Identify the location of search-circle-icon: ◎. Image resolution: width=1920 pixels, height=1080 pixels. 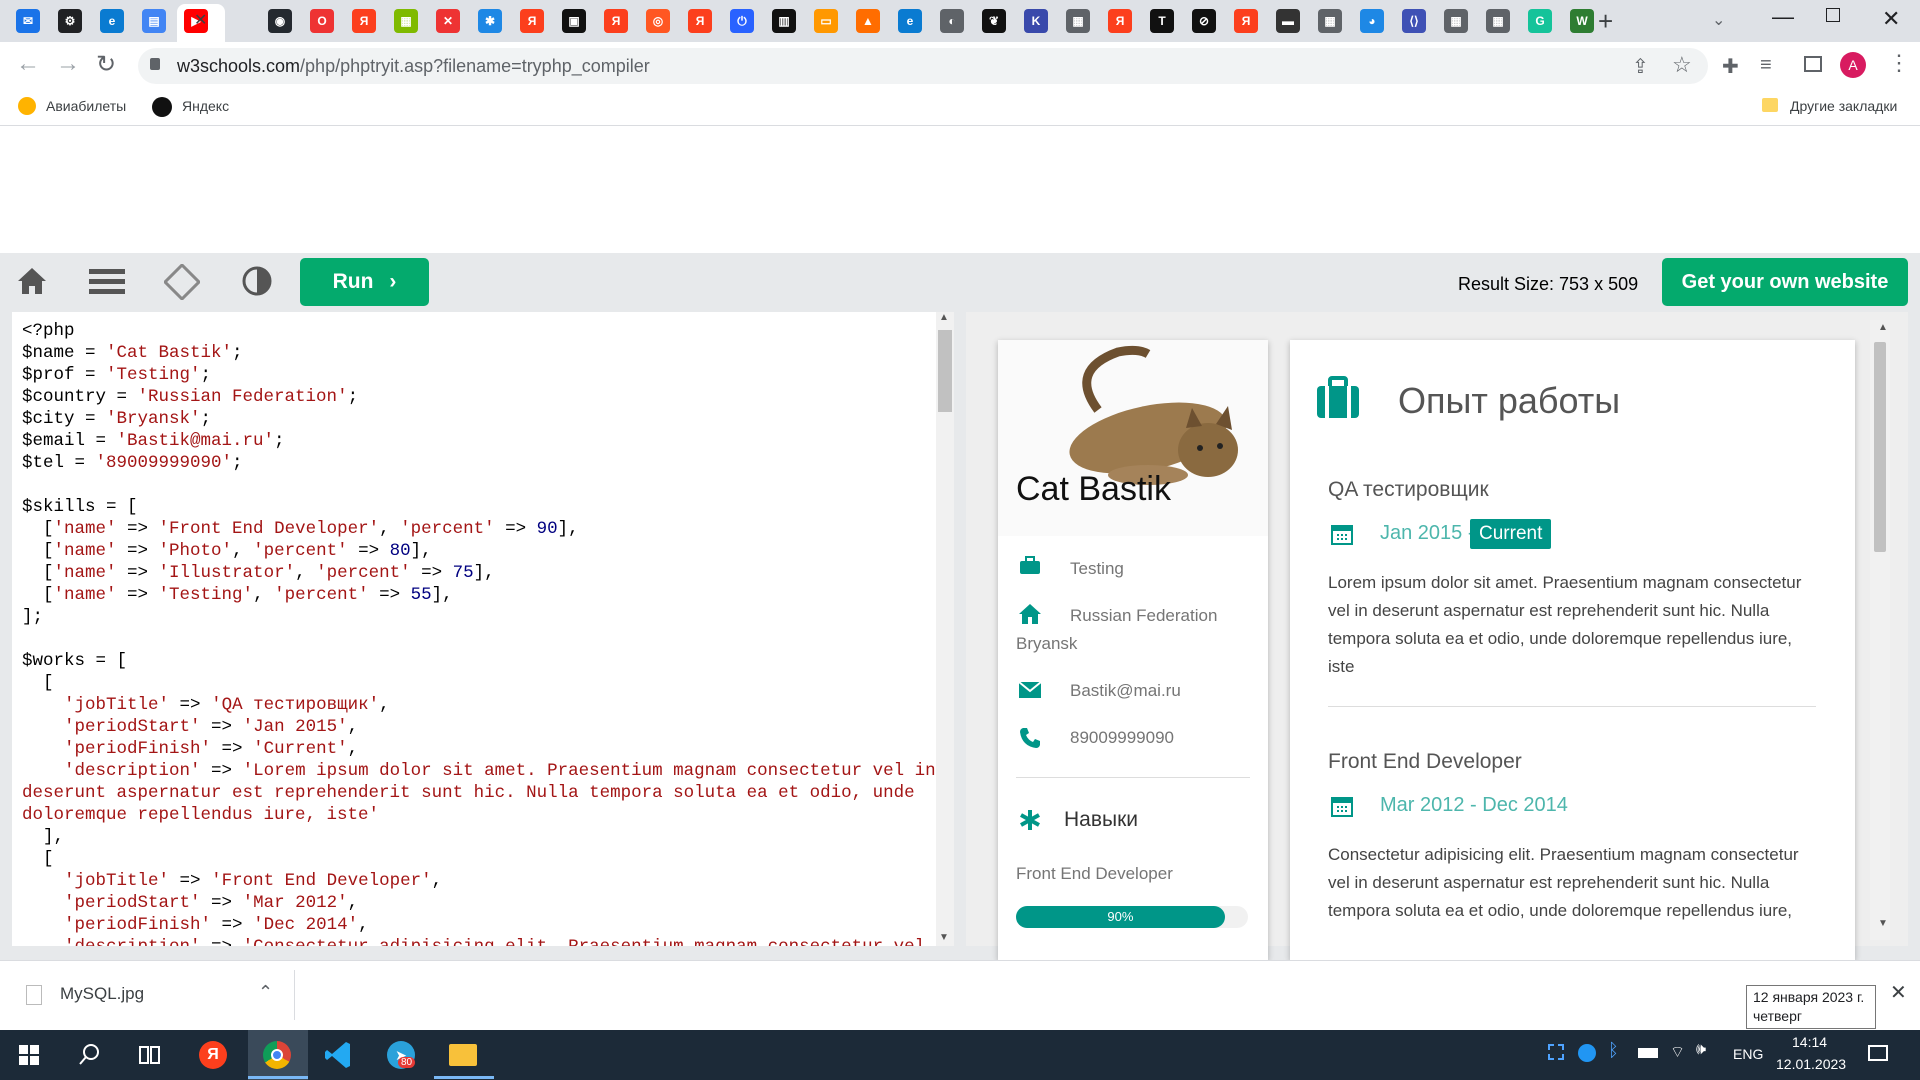
(658, 21).